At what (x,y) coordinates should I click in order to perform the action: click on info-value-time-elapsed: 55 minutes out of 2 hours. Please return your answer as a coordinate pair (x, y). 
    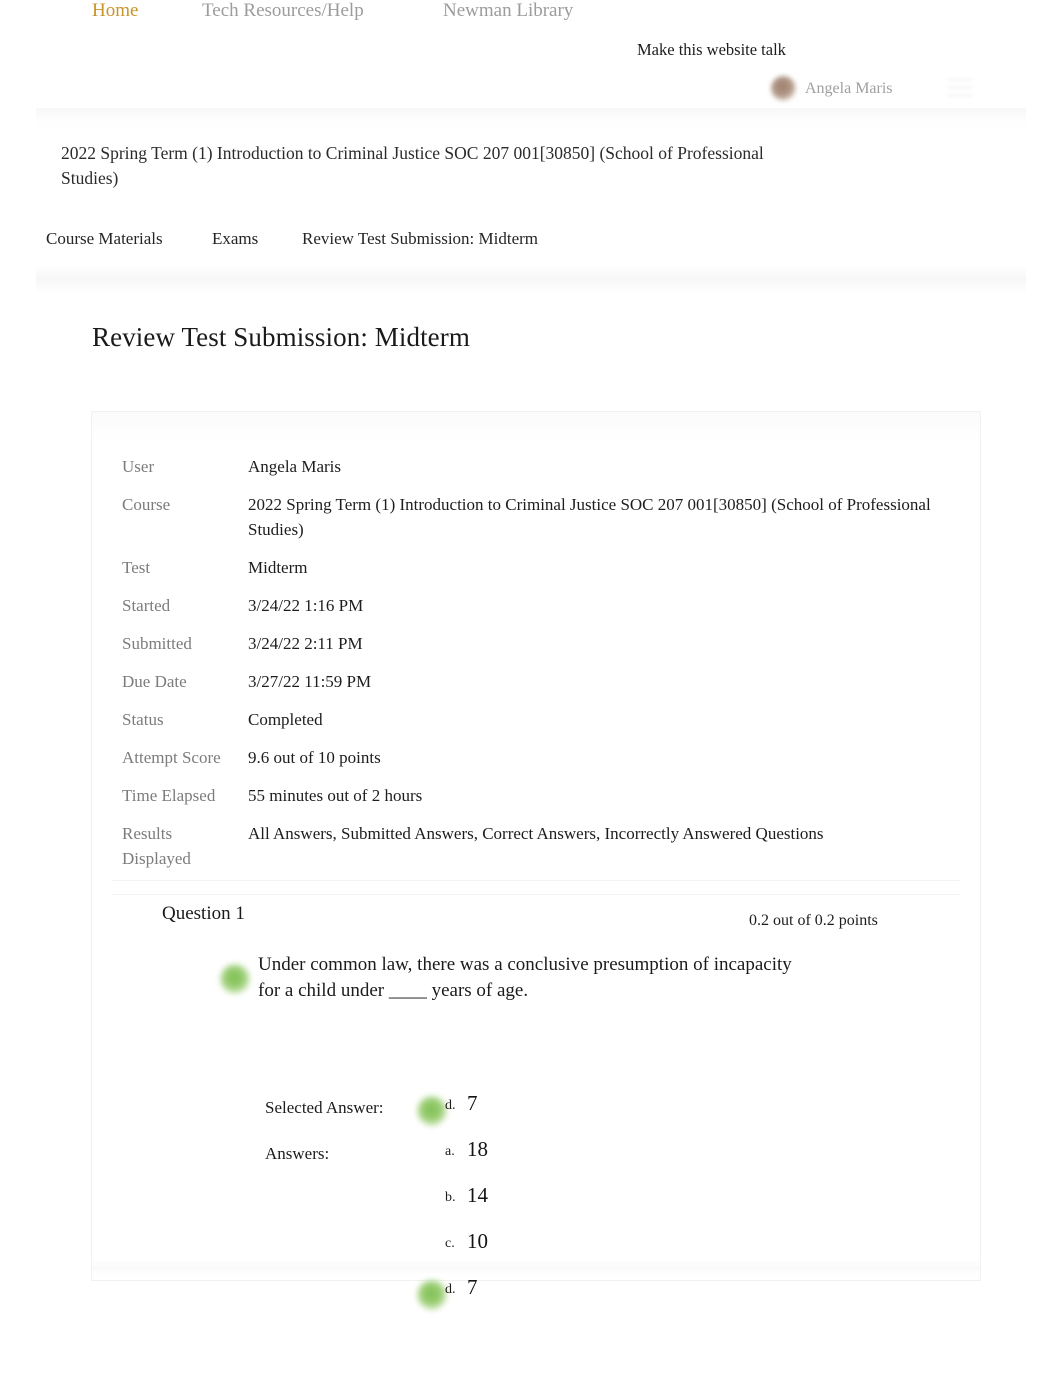
    Looking at the image, I should click on (335, 795).